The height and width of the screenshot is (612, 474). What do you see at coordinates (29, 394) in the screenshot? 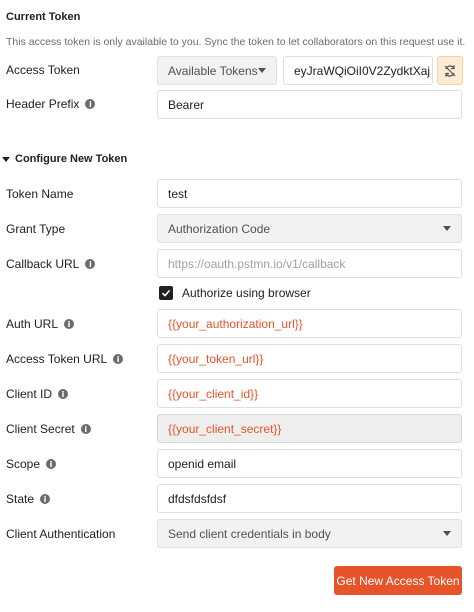
I see `client-id-label-text: Client ID` at bounding box center [29, 394].